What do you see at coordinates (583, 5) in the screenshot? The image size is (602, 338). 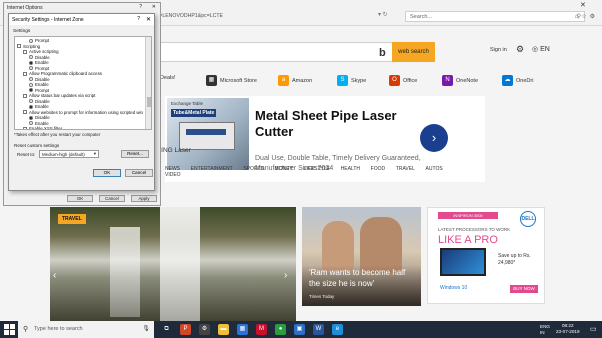 I see `close-window-icon: ✕` at bounding box center [583, 5].